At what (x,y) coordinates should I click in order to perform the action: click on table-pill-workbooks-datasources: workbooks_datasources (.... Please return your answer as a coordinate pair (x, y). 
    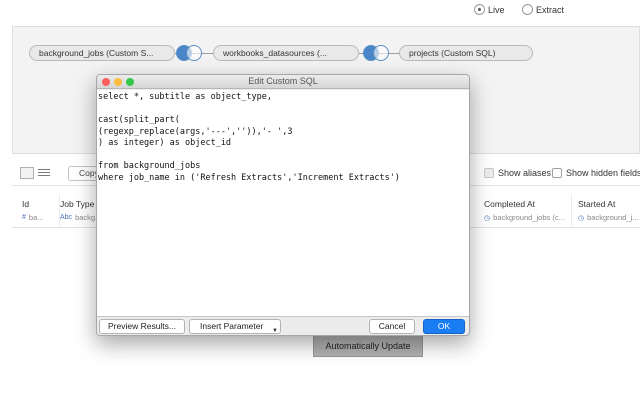
    Looking at the image, I should click on (286, 53).